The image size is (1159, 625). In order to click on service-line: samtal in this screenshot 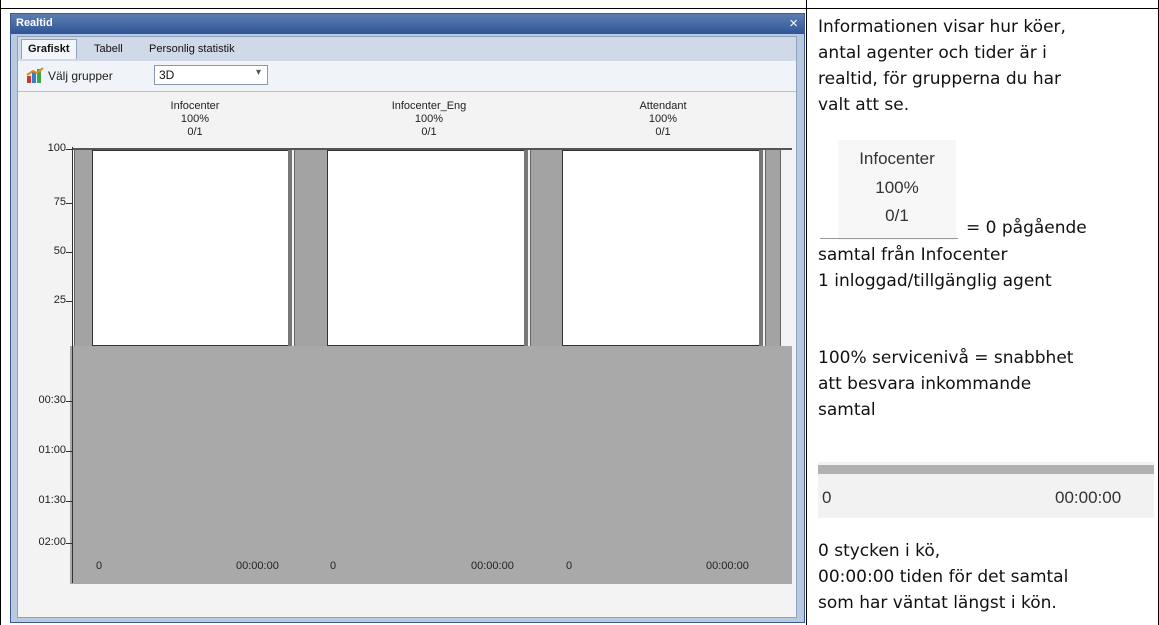, I will do `click(847, 410)`.